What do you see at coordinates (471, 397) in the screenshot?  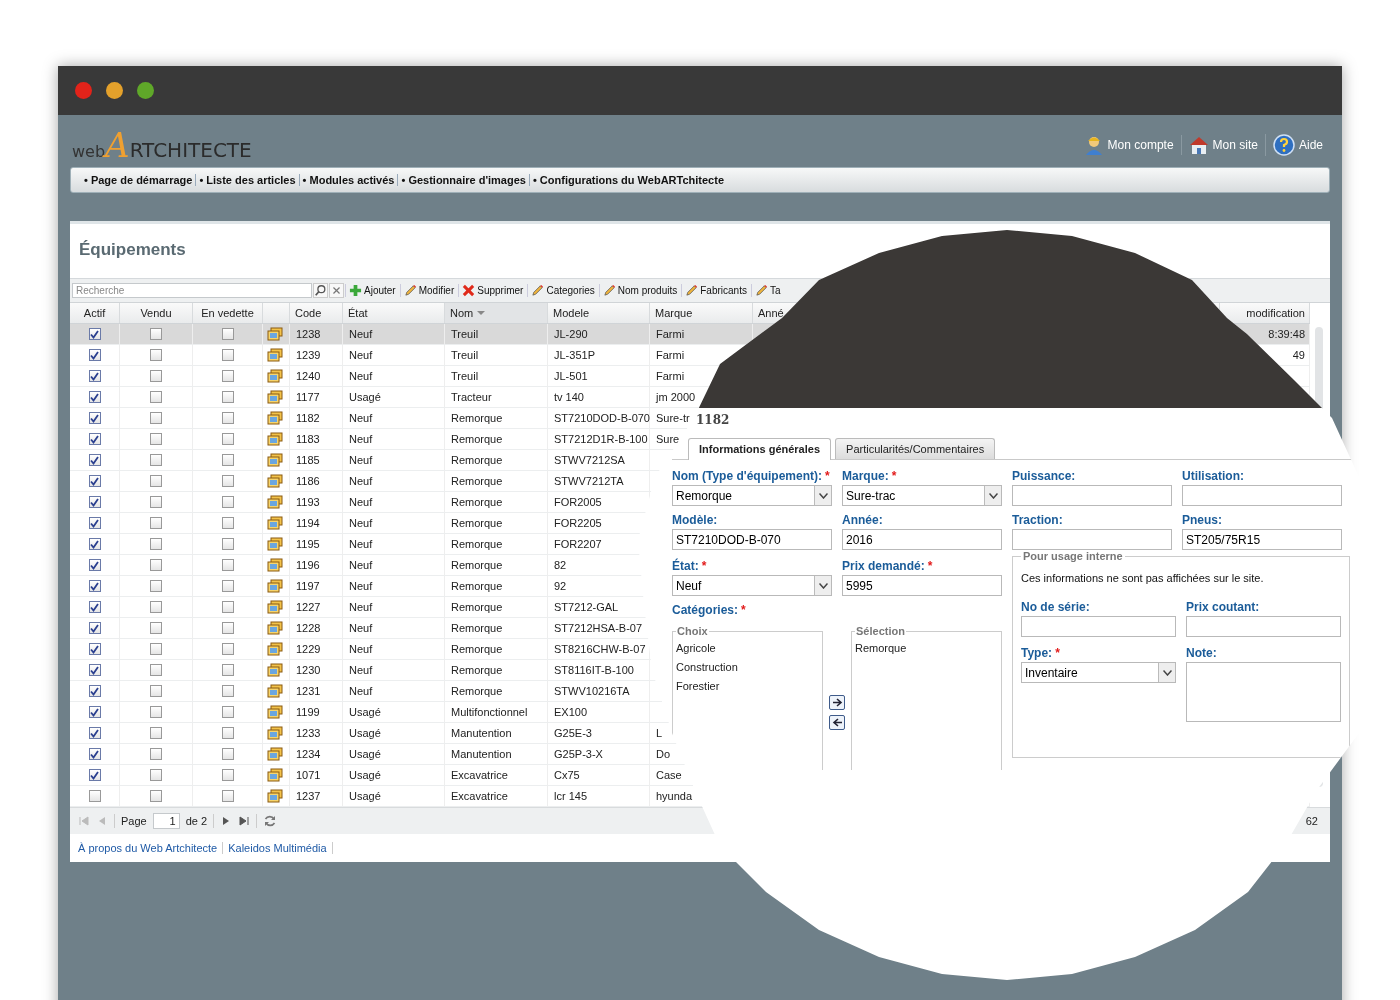 I see `table-cell: Tracteur` at bounding box center [471, 397].